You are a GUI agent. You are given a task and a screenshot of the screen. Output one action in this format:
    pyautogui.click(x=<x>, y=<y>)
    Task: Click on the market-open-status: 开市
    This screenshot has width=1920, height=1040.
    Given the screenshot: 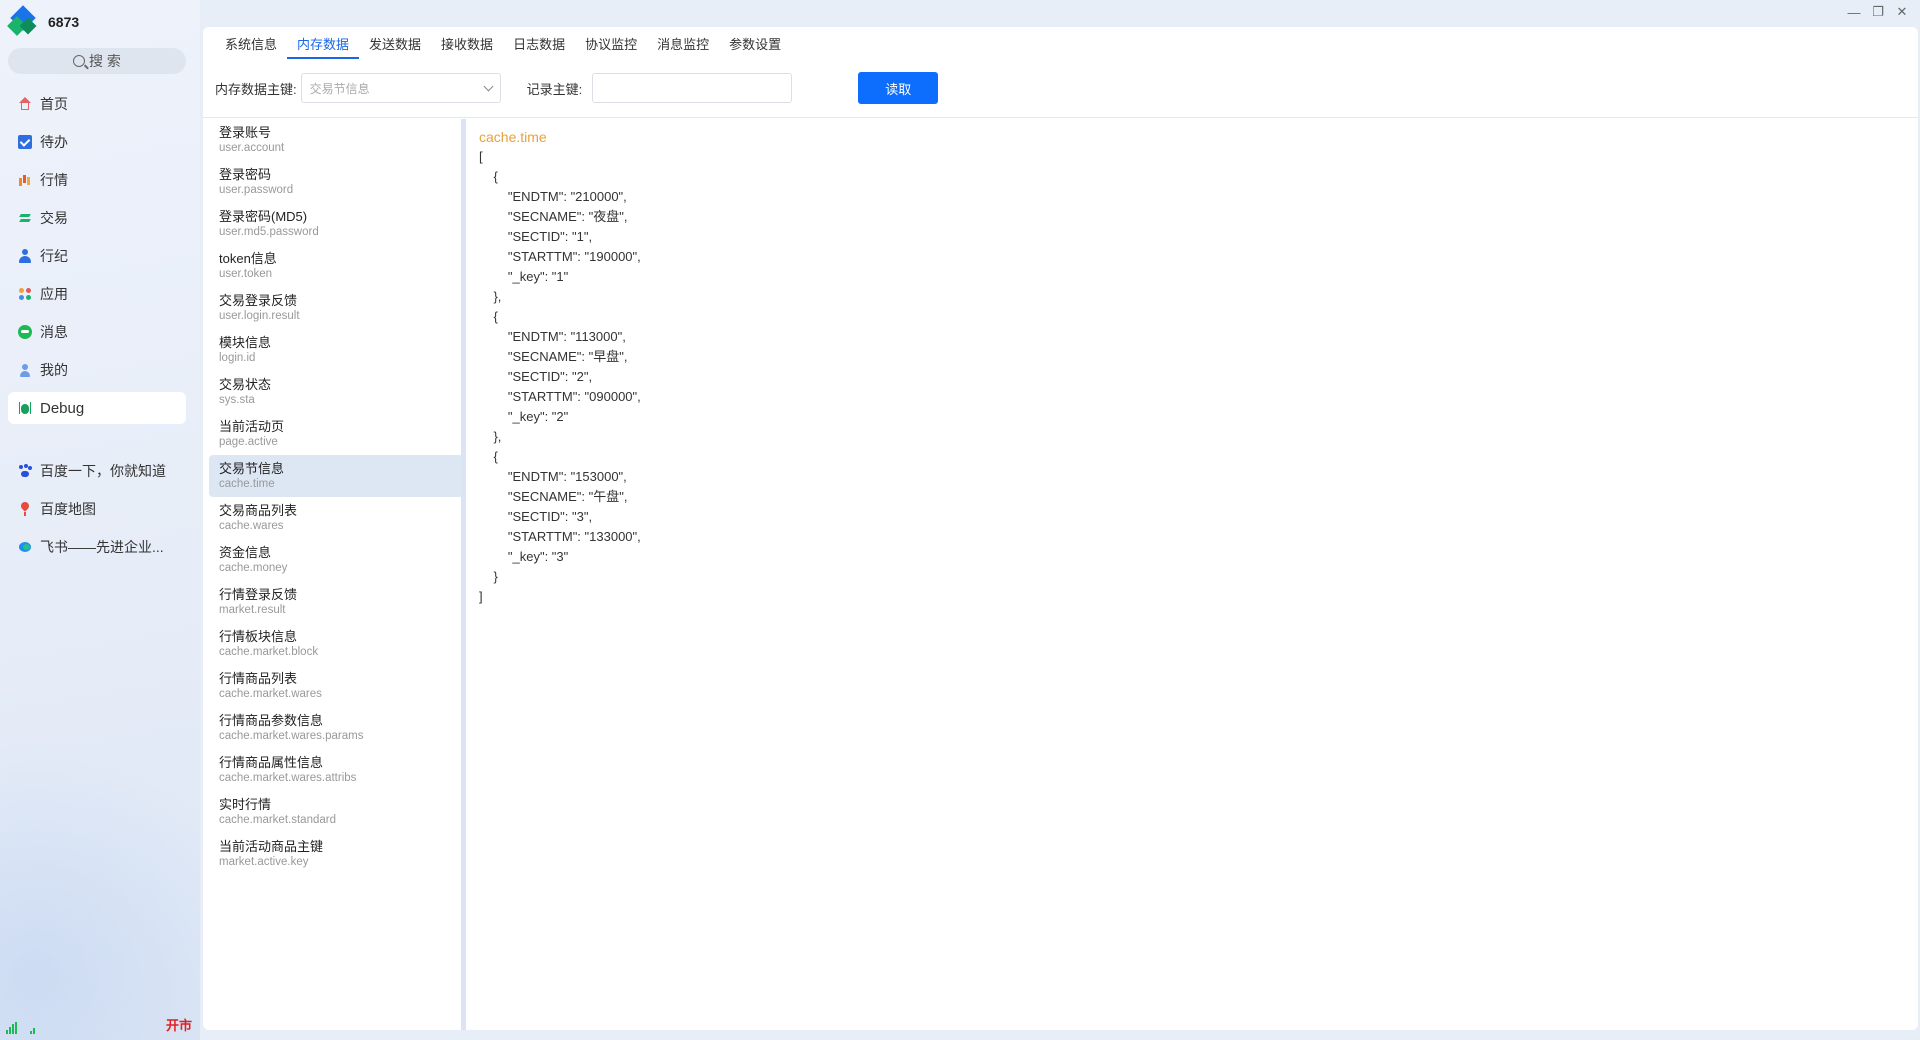 What is the action you would take?
    pyautogui.click(x=178, y=1025)
    